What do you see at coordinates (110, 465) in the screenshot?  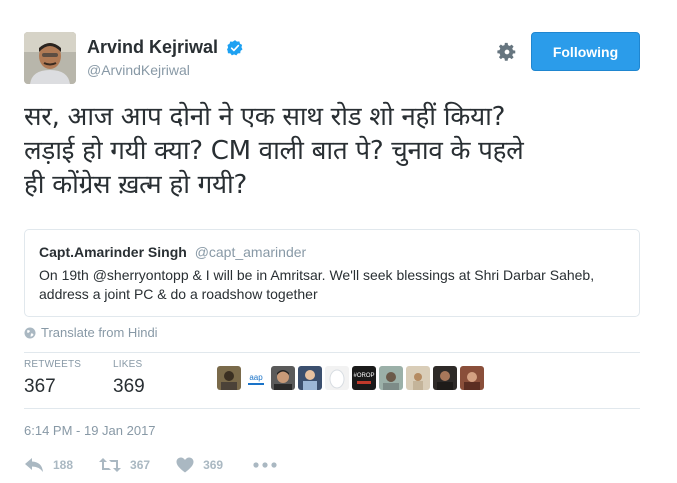 I see `retweet-icon` at bounding box center [110, 465].